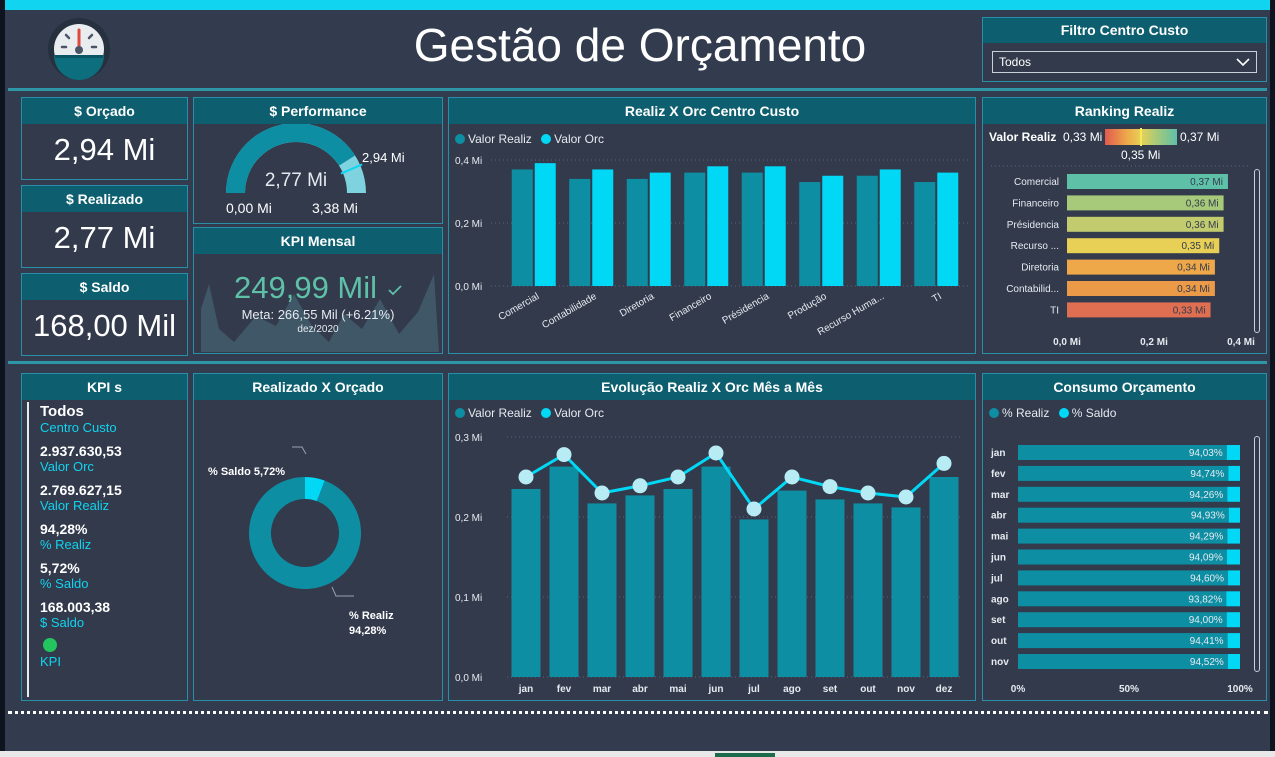  What do you see at coordinates (1197, 246) in the screenshot?
I see `ranking-bar-label: 0,35 Mi` at bounding box center [1197, 246].